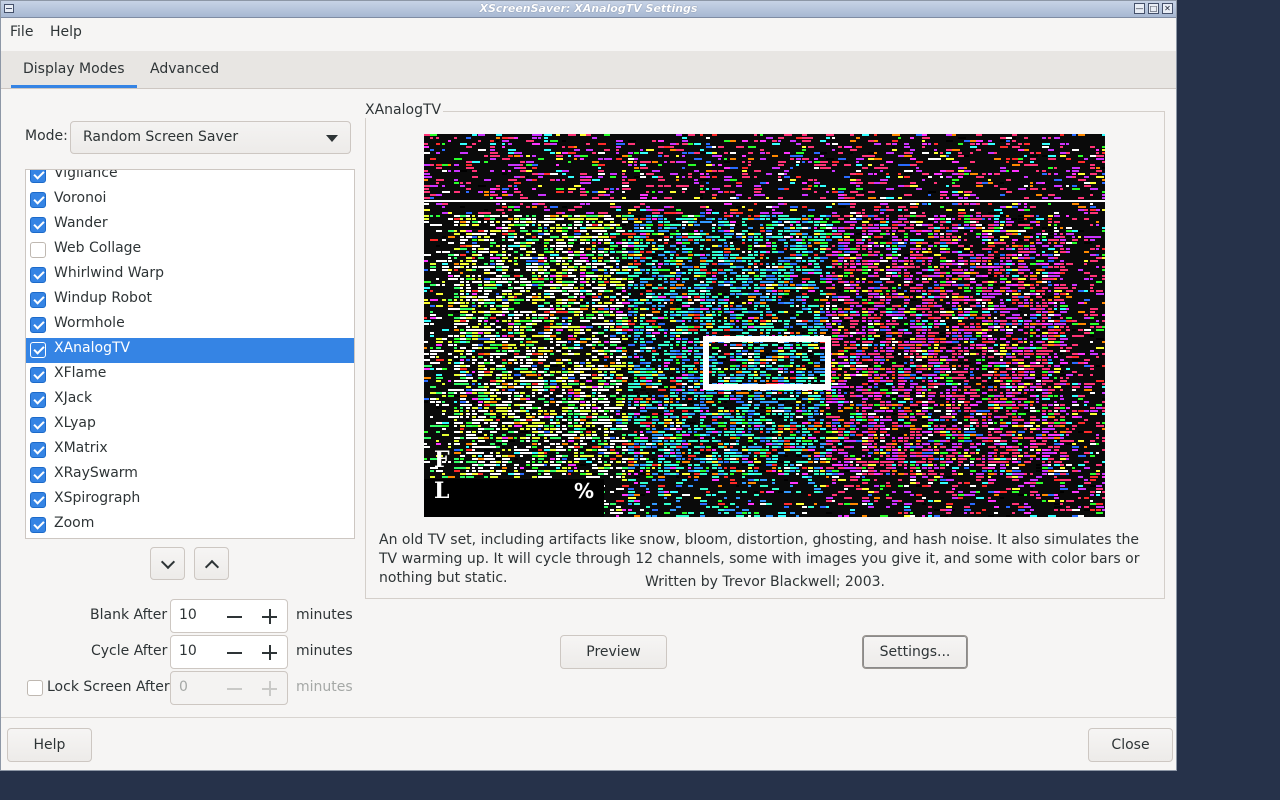 Image resolution: width=1280 pixels, height=800 pixels. I want to click on blank-after-unit: minutes, so click(324, 615).